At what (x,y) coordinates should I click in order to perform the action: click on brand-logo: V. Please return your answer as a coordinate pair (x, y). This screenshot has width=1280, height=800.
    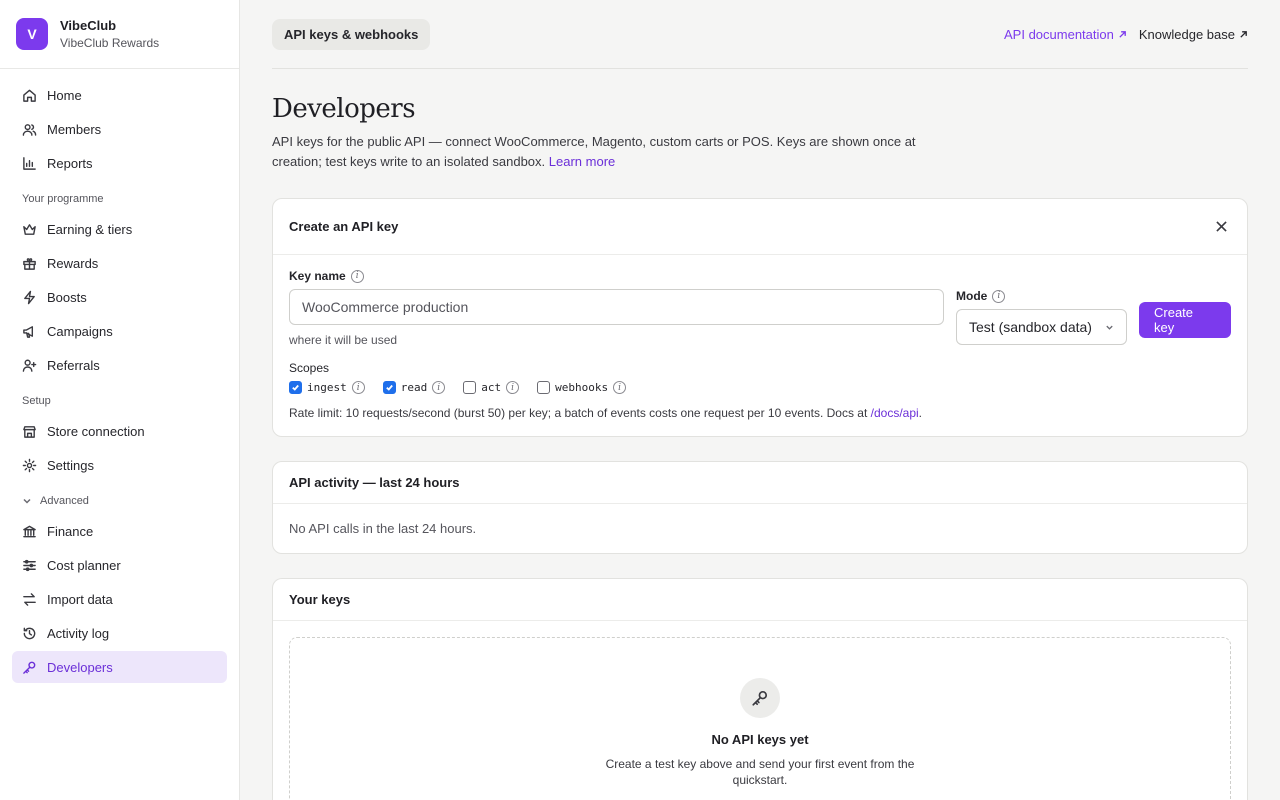
    Looking at the image, I should click on (32, 34).